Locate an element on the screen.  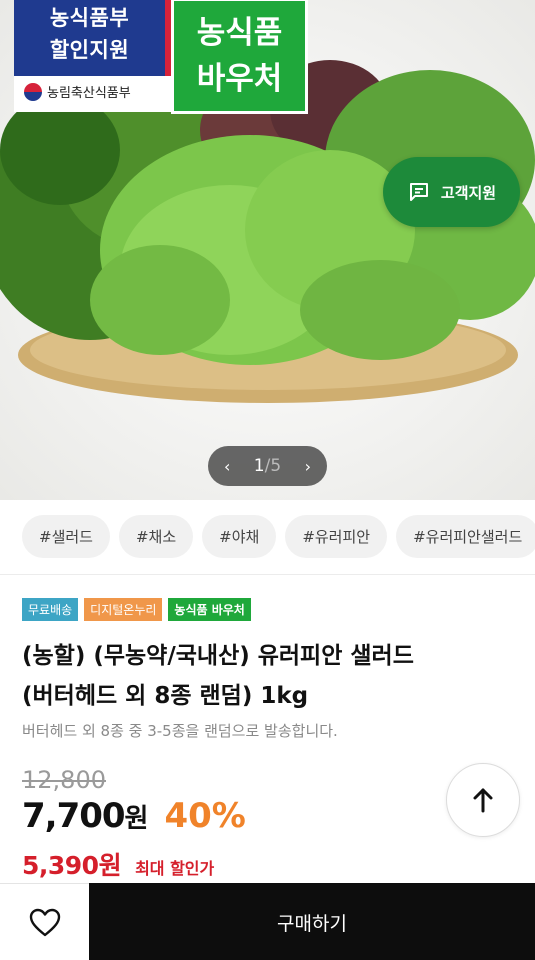
ministry-name: 농림축산식품부 is located at coordinates (89, 93).